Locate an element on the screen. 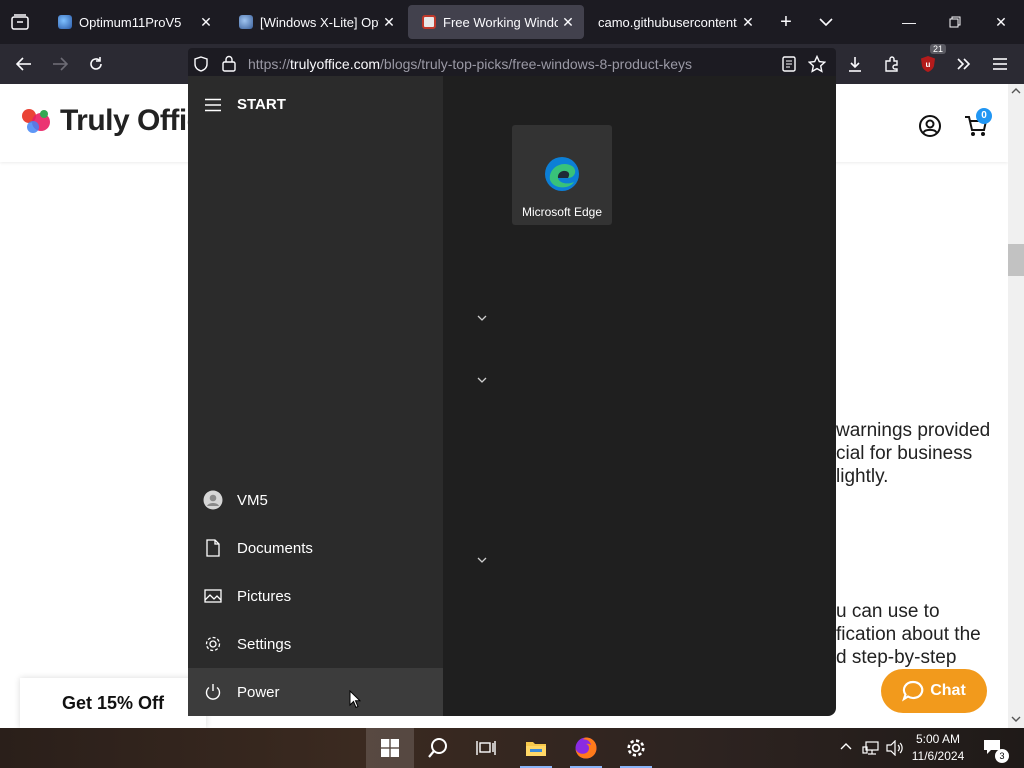 The height and width of the screenshot is (768, 1024). user-icon is located at coordinates (212, 500).